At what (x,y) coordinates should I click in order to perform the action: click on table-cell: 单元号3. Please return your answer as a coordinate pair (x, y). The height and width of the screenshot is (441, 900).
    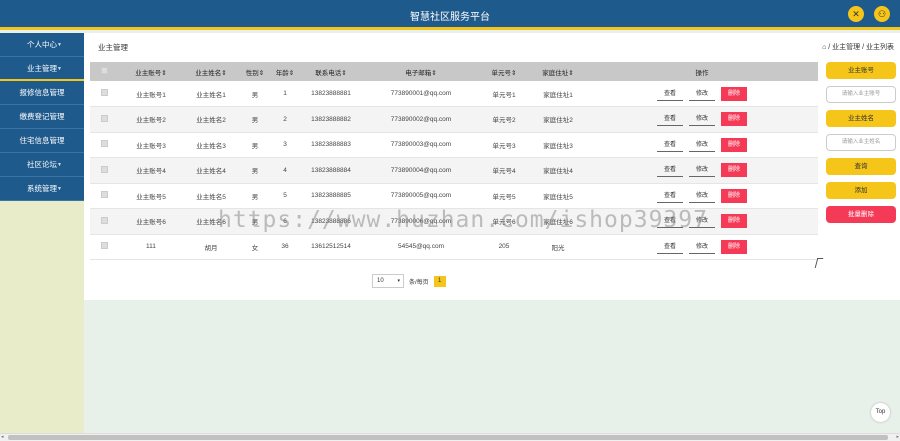
    Looking at the image, I should click on (504, 145).